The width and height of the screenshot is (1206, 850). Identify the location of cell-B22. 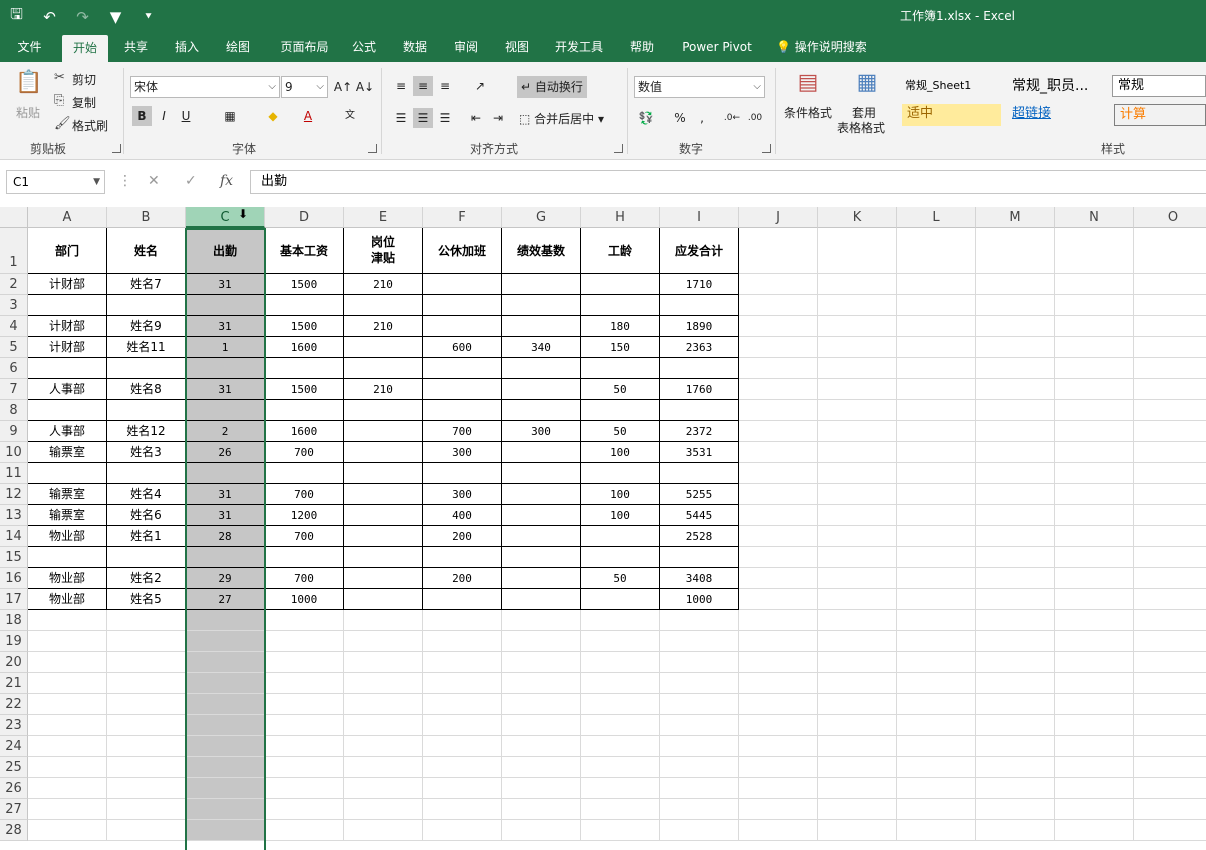
(146, 704).